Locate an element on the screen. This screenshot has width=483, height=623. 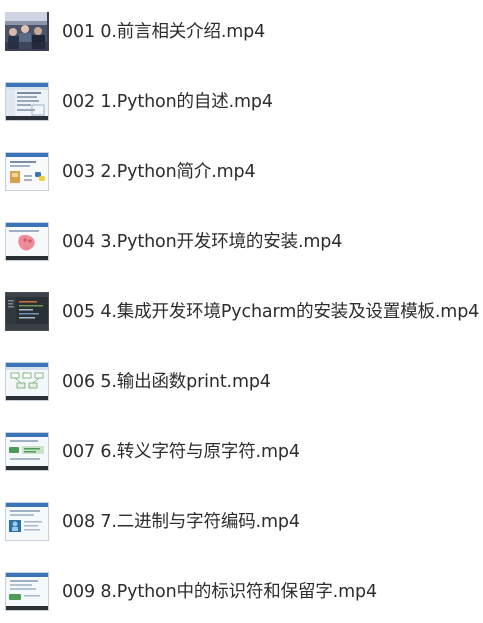
file-name: 006 5.输出函数print.mp4 is located at coordinates (166, 382).